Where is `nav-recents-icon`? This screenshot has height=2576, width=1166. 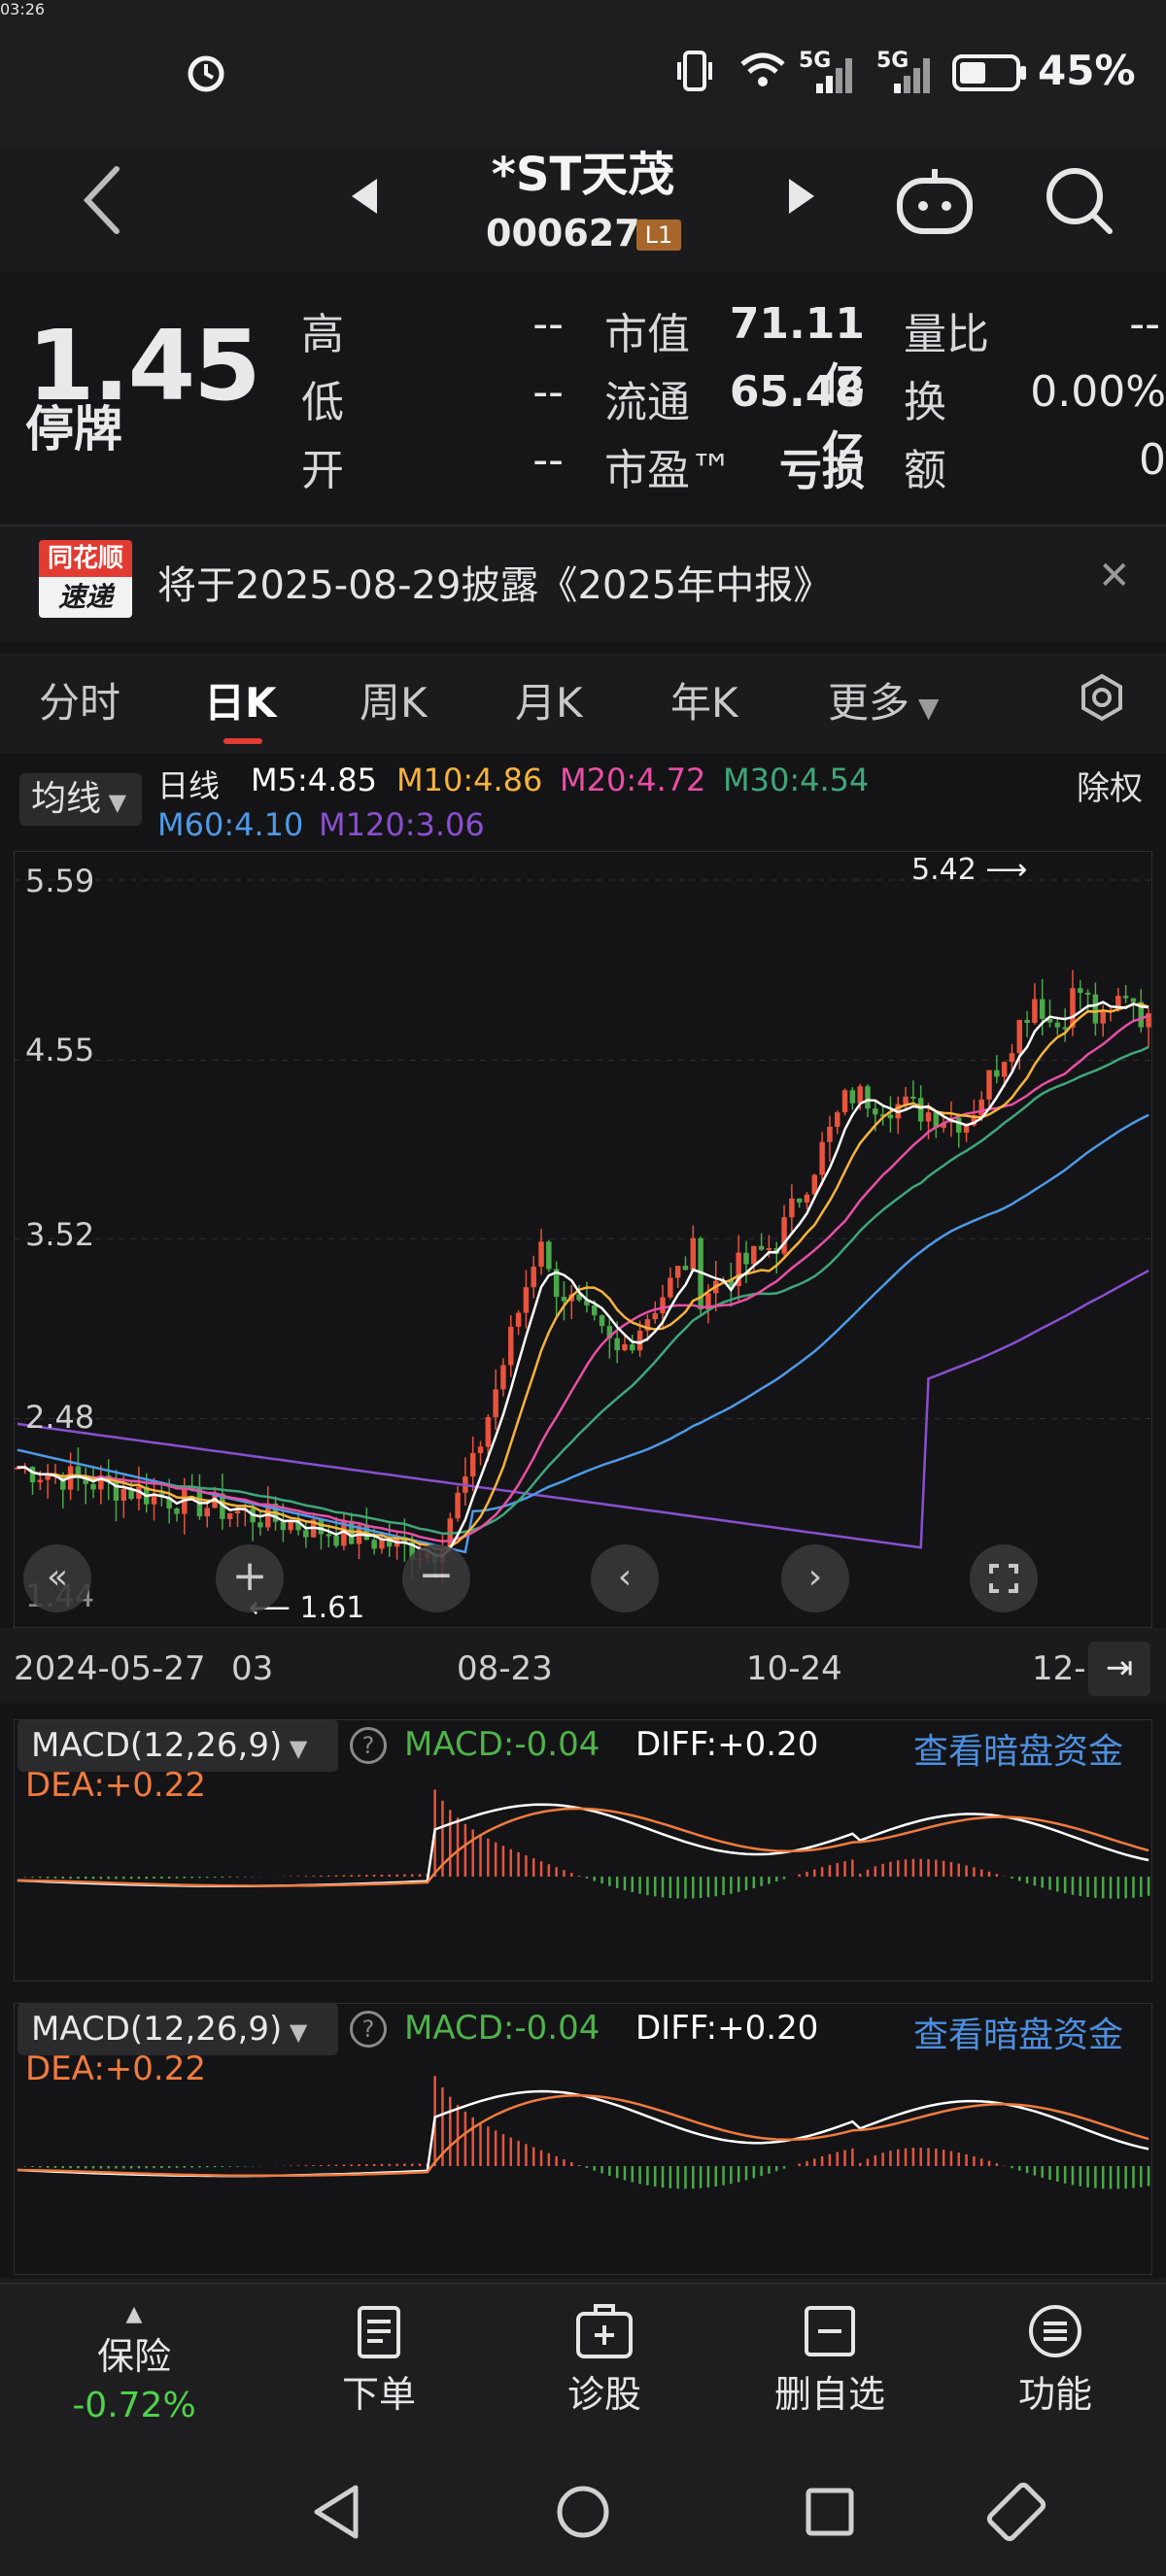 nav-recents-icon is located at coordinates (830, 2512).